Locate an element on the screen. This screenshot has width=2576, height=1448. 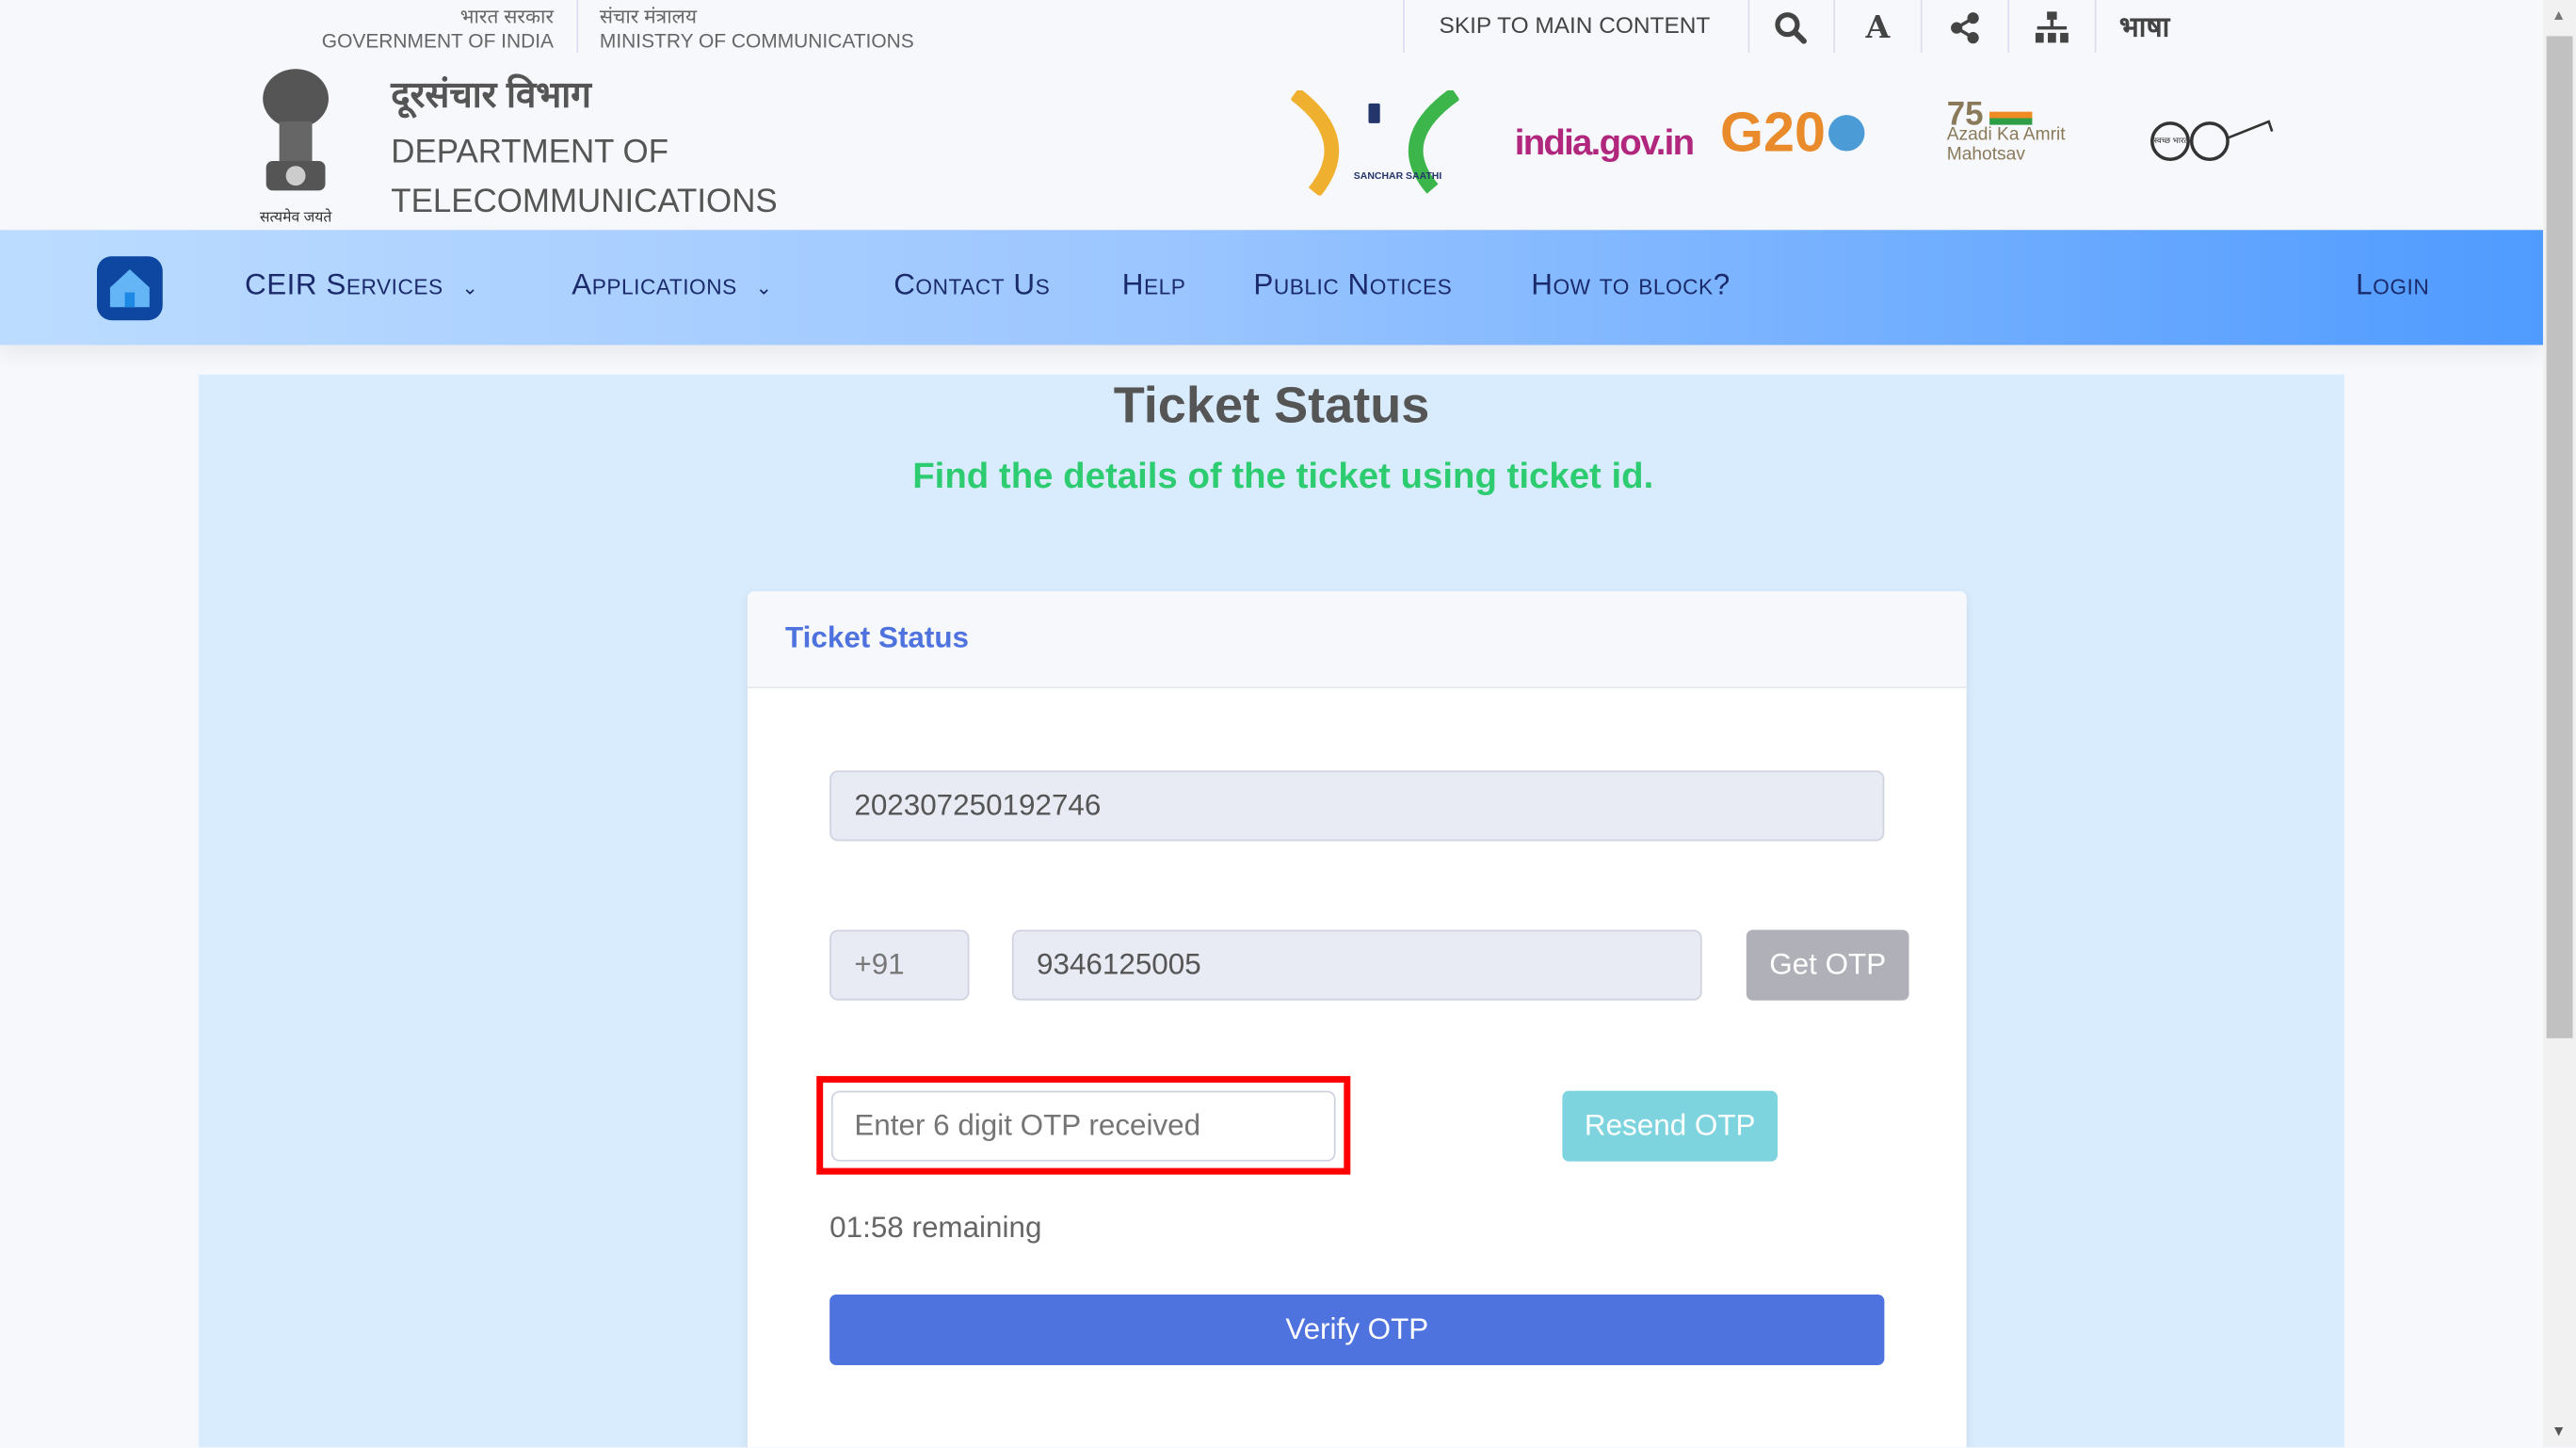
mobile-number-field: 9346125005 is located at coordinates (1356, 965).